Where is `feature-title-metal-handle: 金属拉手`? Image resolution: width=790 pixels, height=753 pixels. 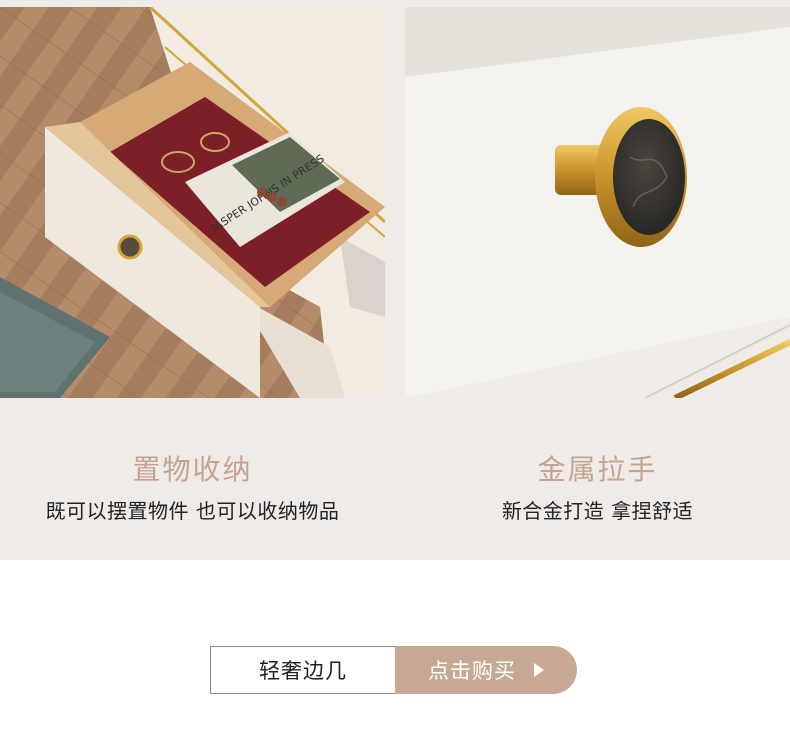 feature-title-metal-handle: 金属拉手 is located at coordinates (597, 469).